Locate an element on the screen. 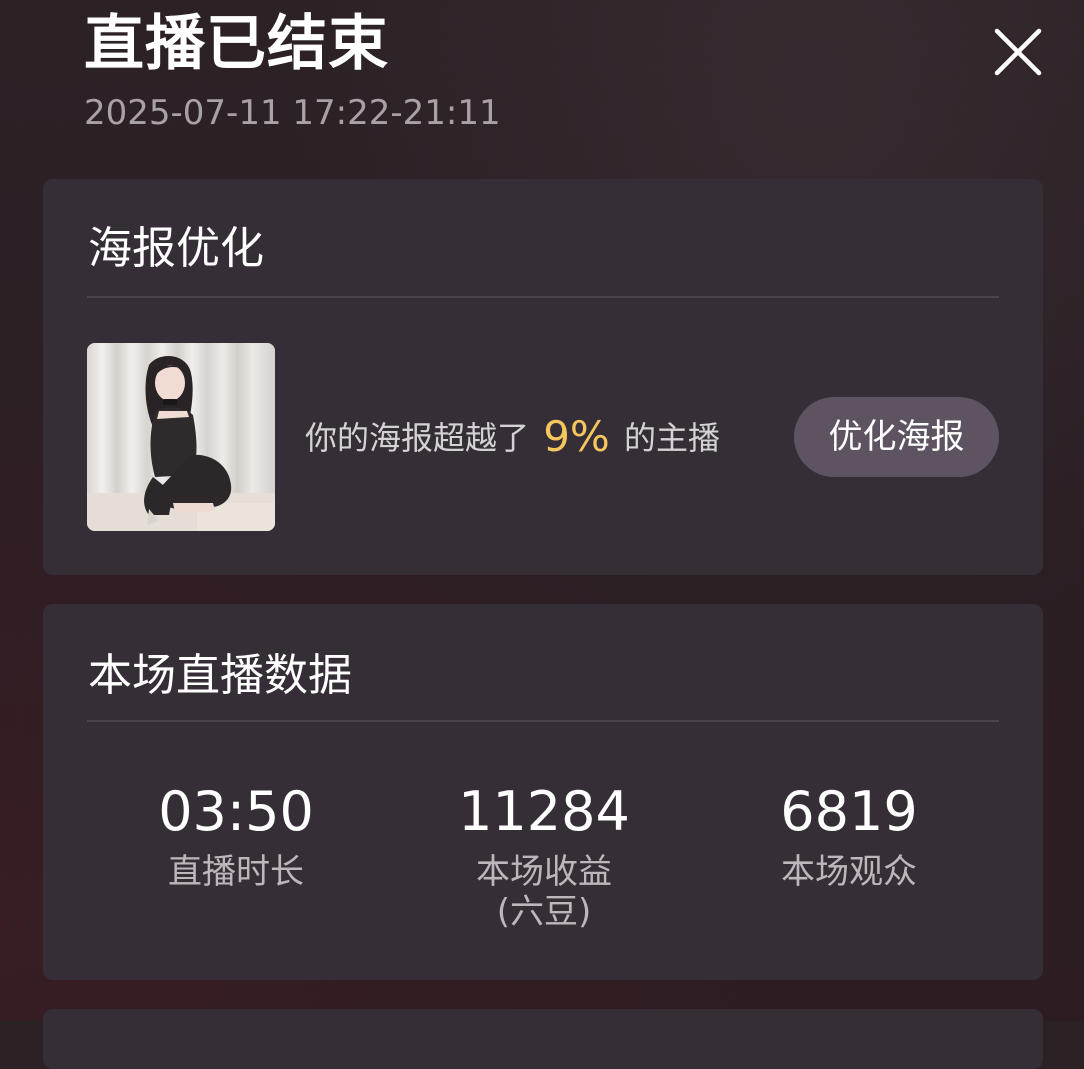 The height and width of the screenshot is (1069, 1084). optimize-poster-button: 优化海报 is located at coordinates (896, 437).